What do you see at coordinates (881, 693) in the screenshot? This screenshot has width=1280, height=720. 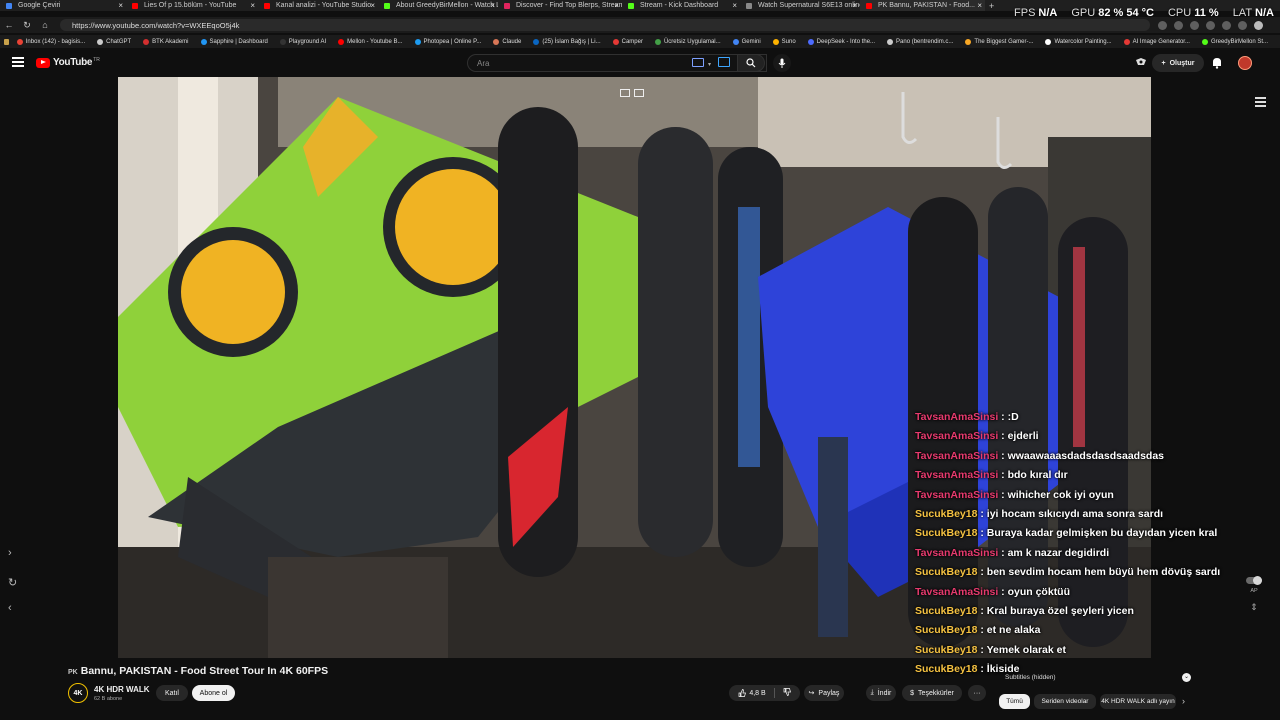 I see `download-button: ⤓ İndir` at bounding box center [881, 693].